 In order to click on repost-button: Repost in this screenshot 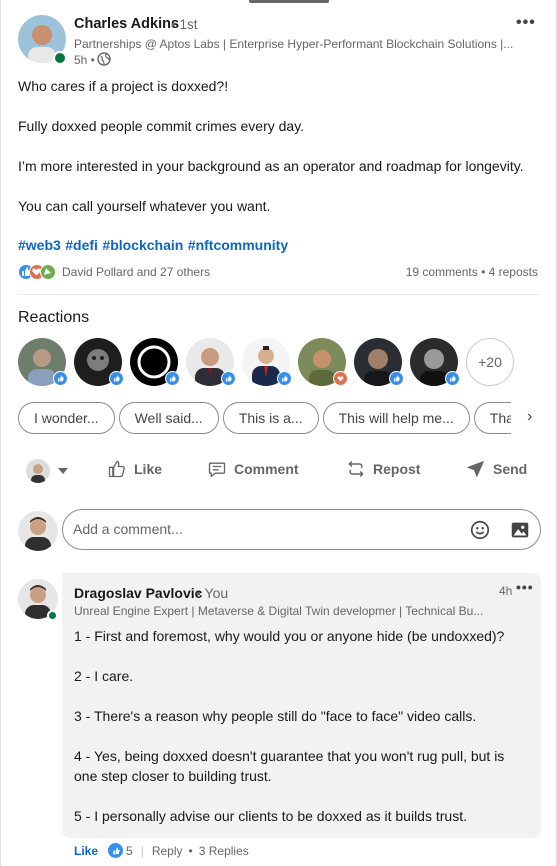, I will do `click(383, 469)`.